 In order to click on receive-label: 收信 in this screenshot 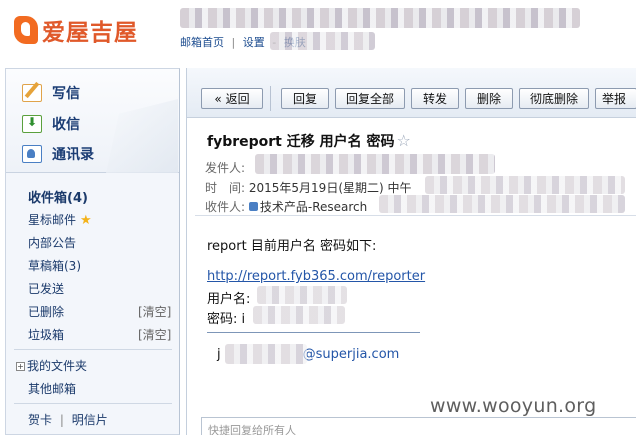, I will do `click(66, 125)`.